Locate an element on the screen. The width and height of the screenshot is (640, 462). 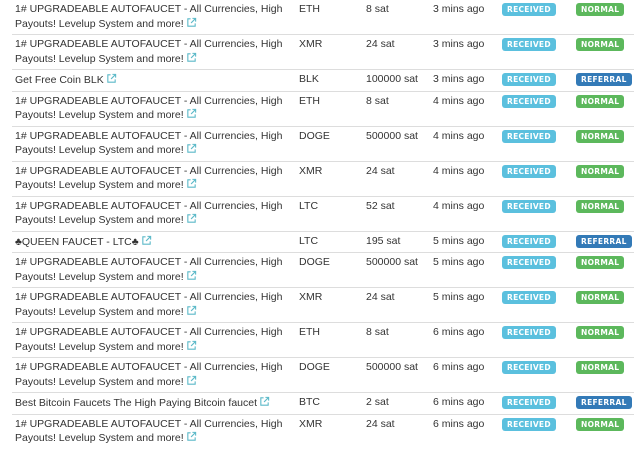
currency-cell: LTC is located at coordinates (329, 213).